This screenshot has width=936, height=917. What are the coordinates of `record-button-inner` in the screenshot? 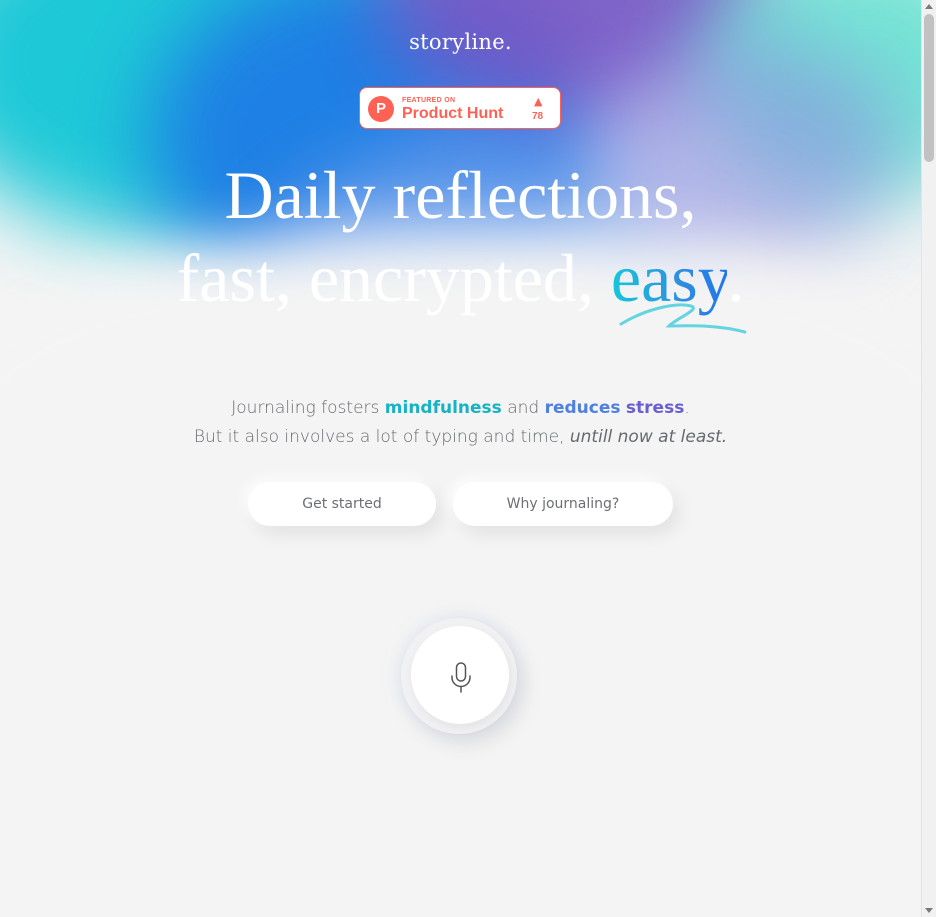 It's located at (460, 675).